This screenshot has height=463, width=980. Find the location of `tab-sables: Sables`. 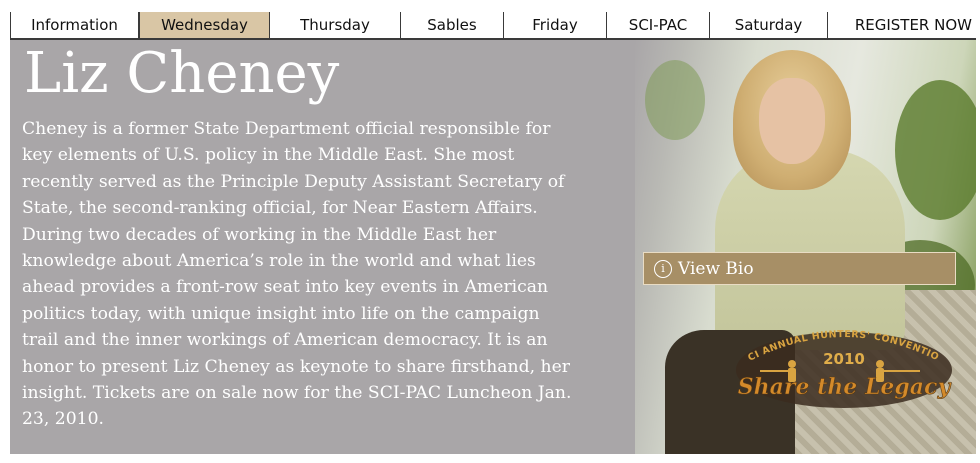

tab-sables: Sables is located at coordinates (452, 25).